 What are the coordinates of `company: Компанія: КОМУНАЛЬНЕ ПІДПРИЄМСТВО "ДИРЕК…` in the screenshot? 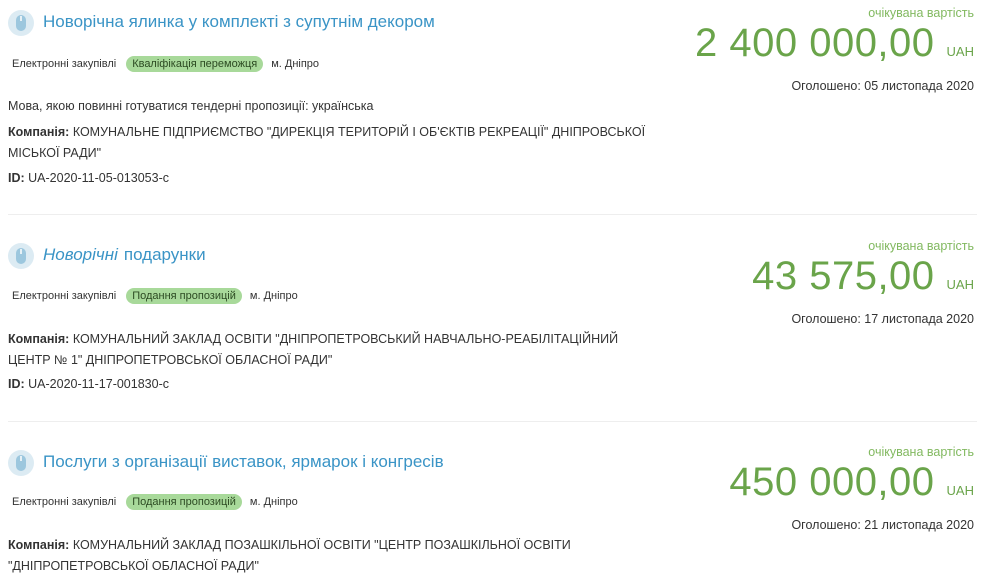 It's located at (333, 143).